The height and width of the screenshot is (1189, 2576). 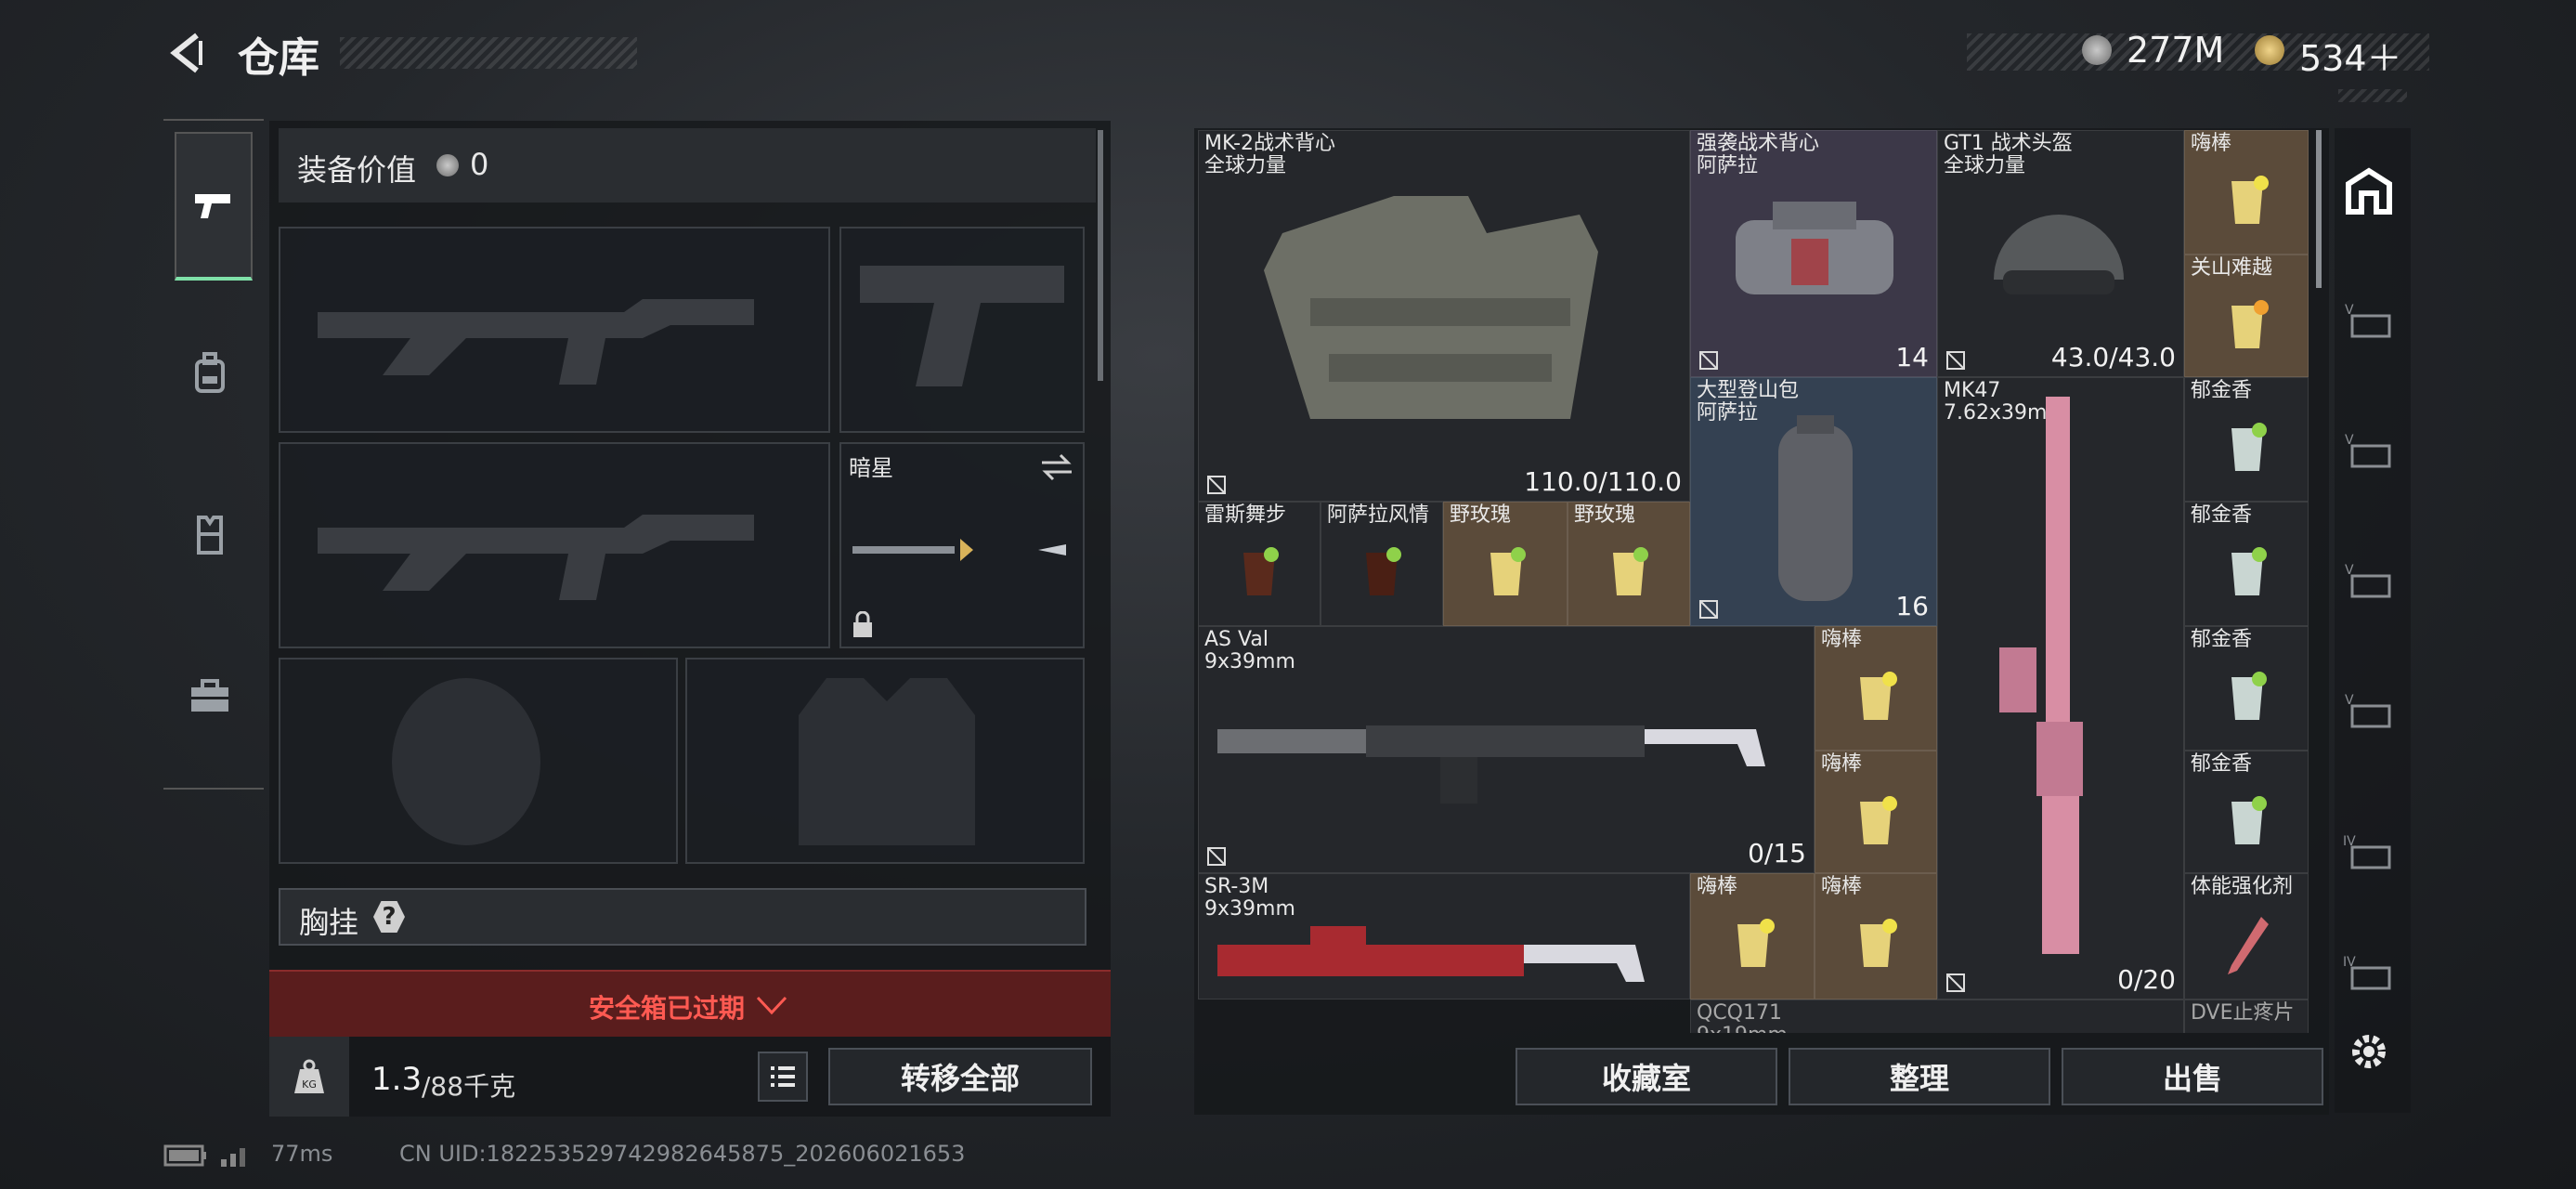 I want to click on help-icon: ?, so click(x=389, y=917).